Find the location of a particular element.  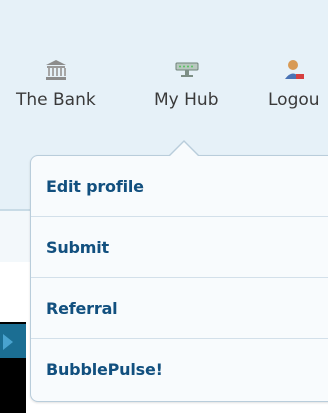

bank-icon is located at coordinates (56, 70).